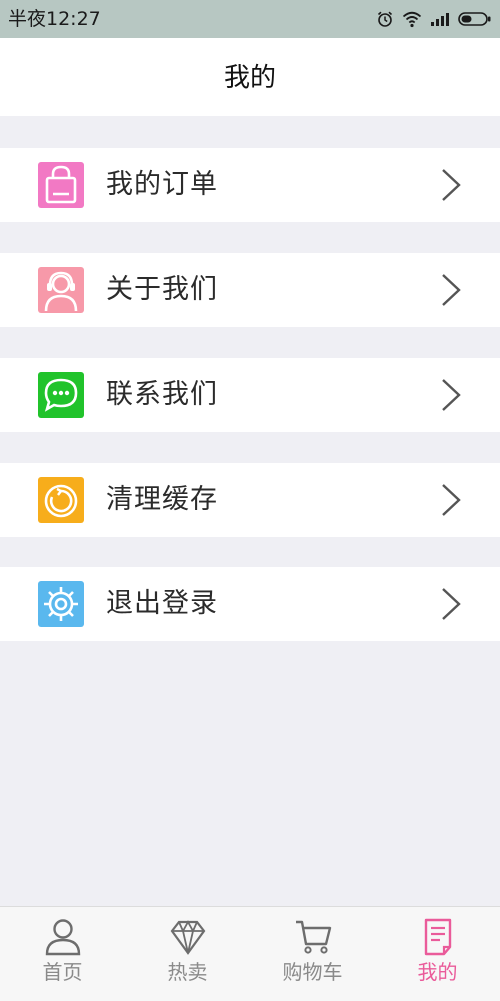 Image resolution: width=500 pixels, height=1001 pixels. What do you see at coordinates (250, 395) in the screenshot?
I see `menu-item-contact-us: 联系我们` at bounding box center [250, 395].